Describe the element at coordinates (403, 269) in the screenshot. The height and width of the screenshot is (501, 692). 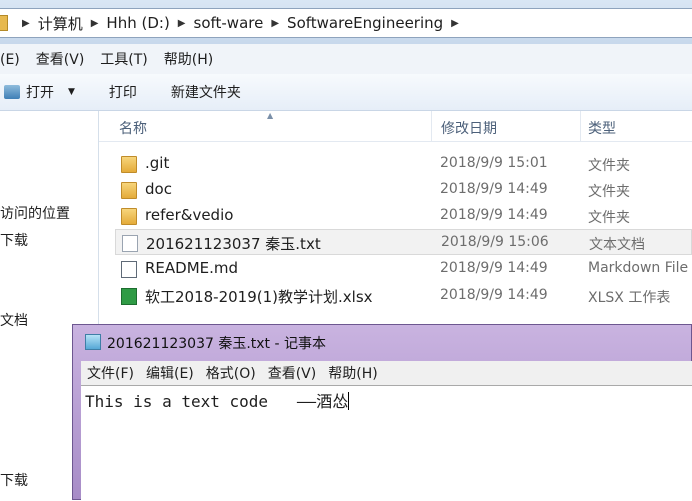
I see `file-row: README.md 2018/9/9 14:49 Markdown File` at that location.